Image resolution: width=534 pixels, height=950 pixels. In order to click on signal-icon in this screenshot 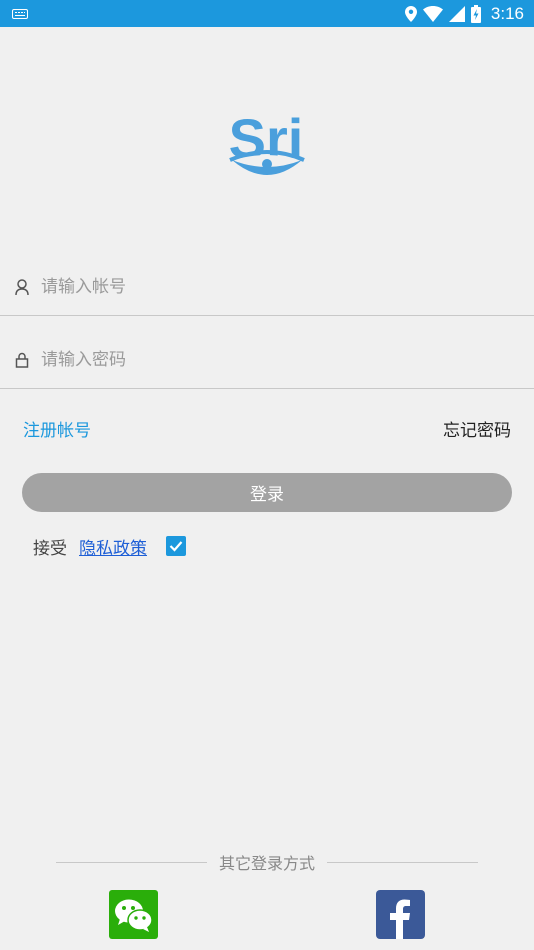, I will do `click(456, 13)`.